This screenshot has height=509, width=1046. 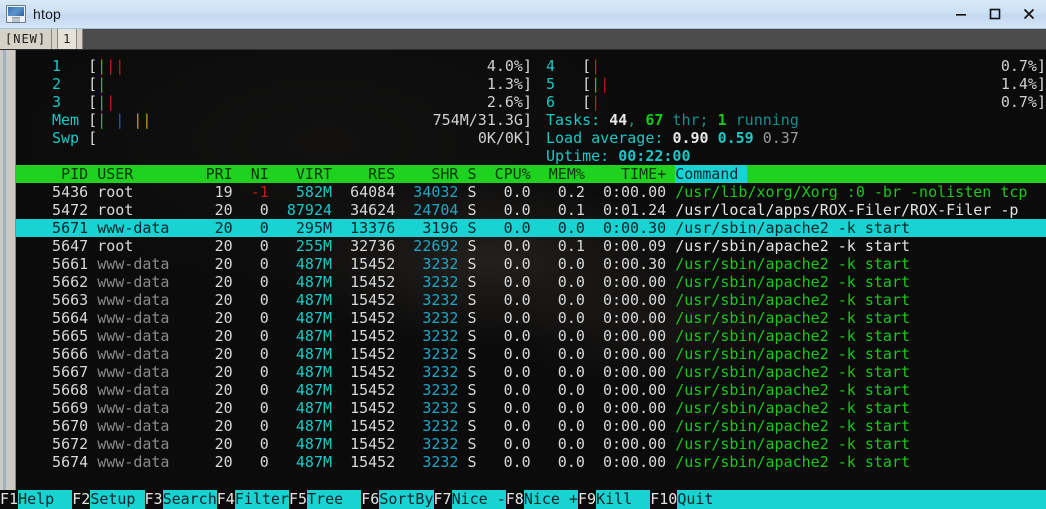 I want to click on fn-key-f6: F6, so click(x=370, y=499).